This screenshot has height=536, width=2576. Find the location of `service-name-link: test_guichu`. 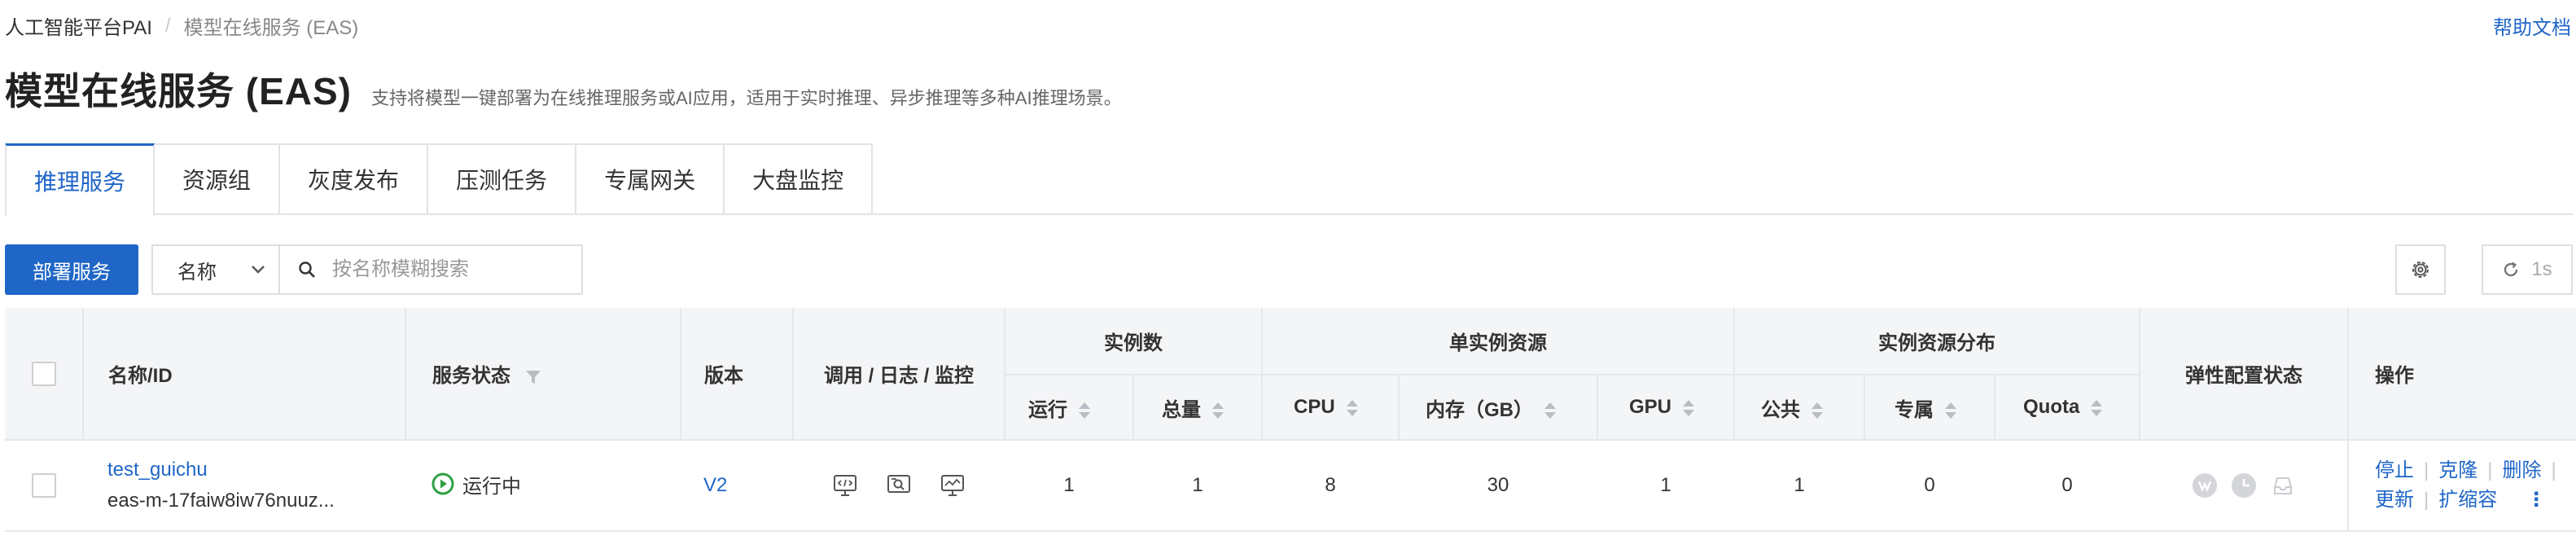

service-name-link: test_guichu is located at coordinates (245, 470).